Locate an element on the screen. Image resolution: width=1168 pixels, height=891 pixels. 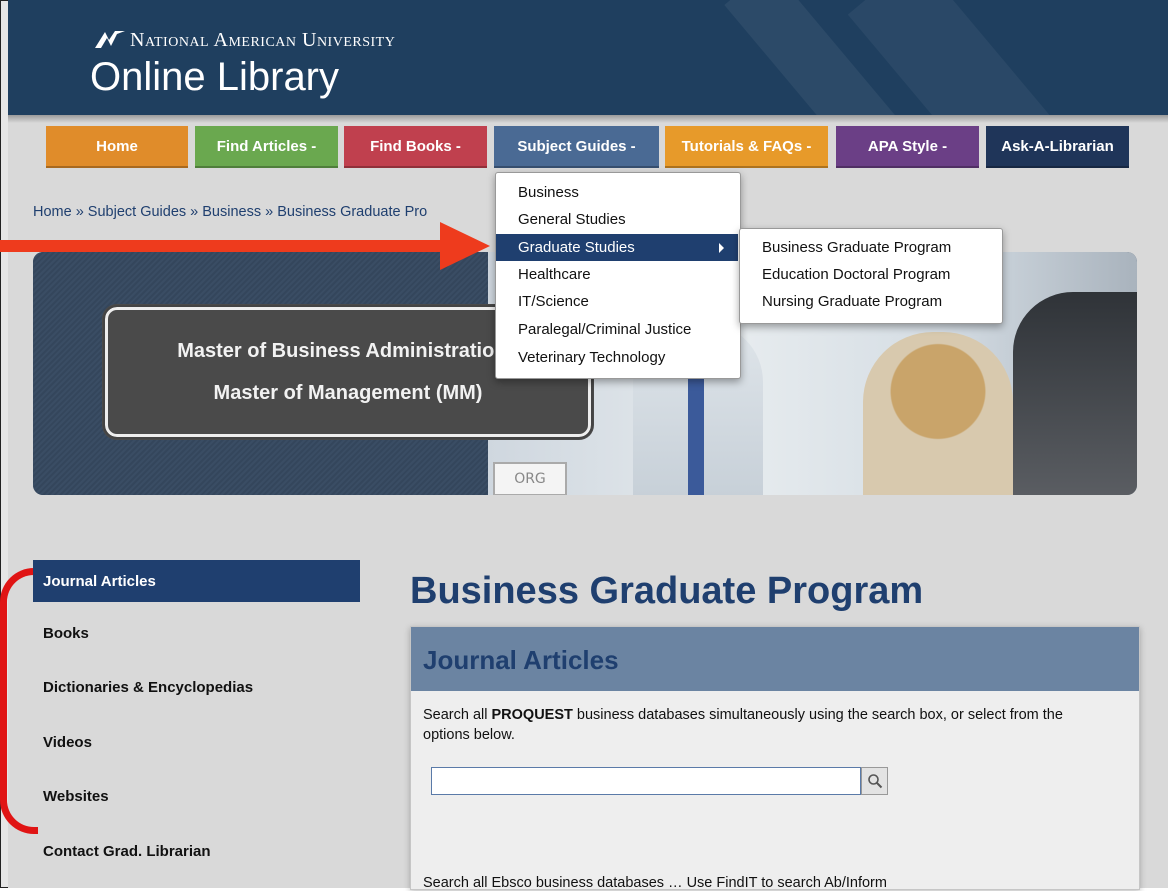
sidebar-item-books: Books is located at coordinates (196, 633).